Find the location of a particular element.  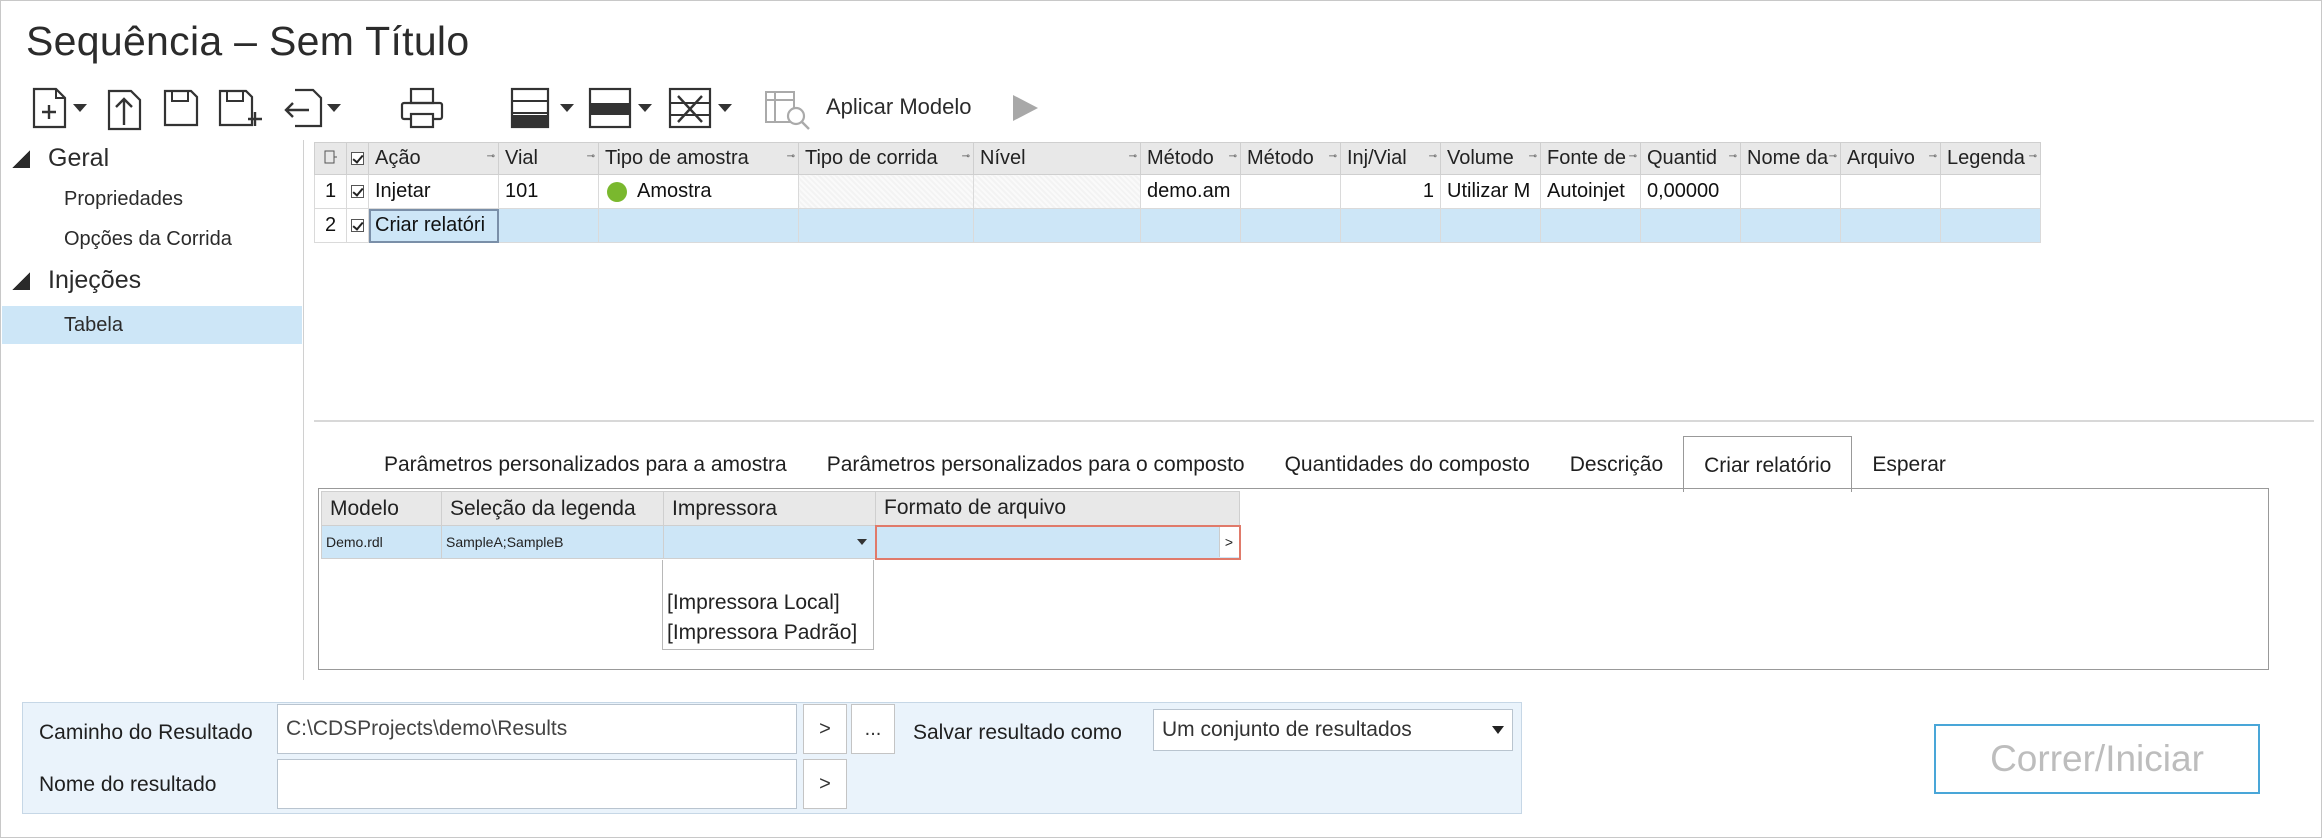

col-header-metodo-2: Método ⊸ is located at coordinates (1290, 158).